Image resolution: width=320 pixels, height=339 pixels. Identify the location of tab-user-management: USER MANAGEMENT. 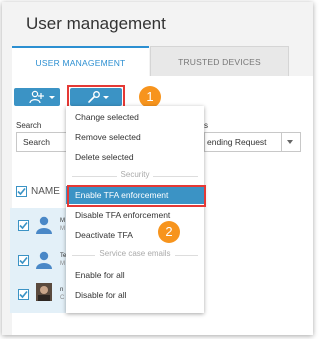
(80, 61).